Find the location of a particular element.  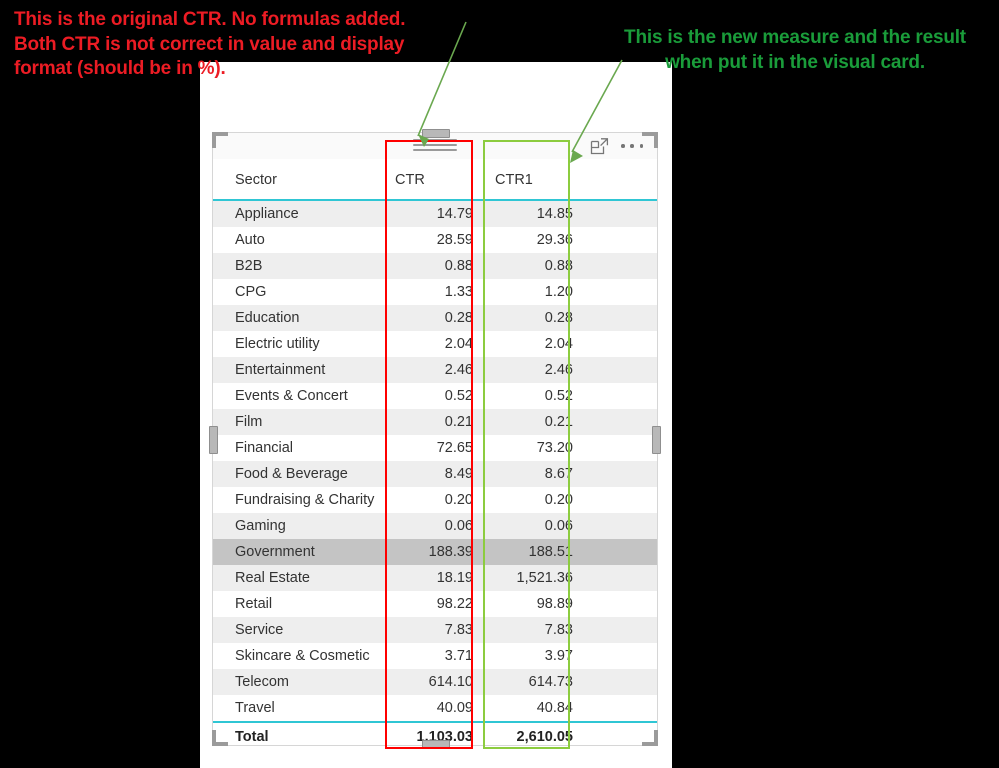

cell-ctr: 0.52 is located at coordinates (435, 396).